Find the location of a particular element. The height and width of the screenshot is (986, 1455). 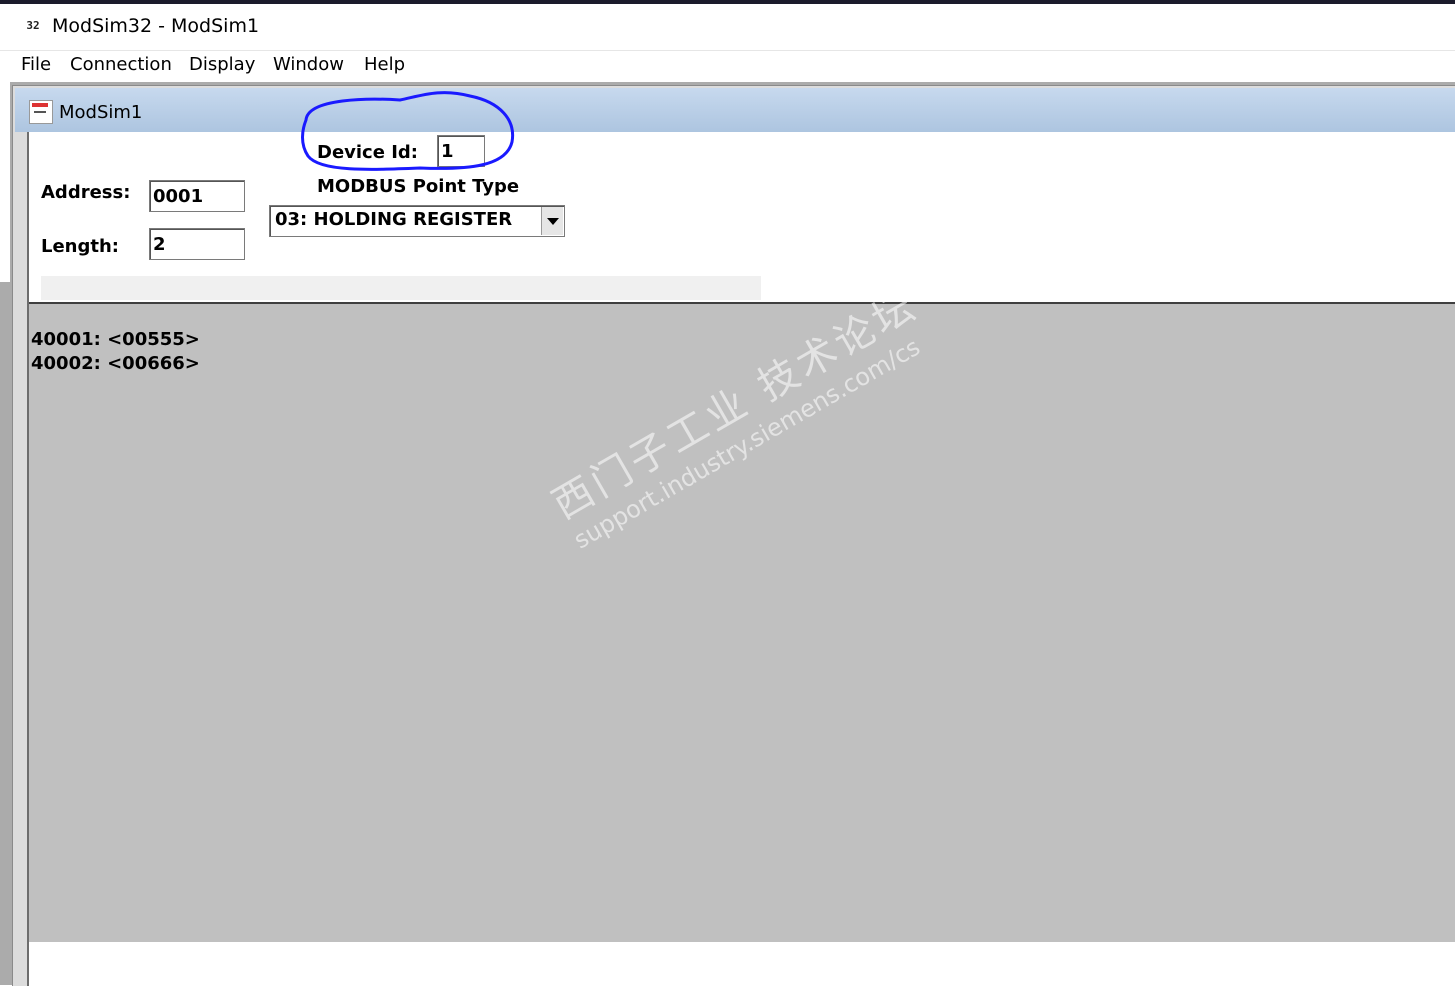

device-id-field is located at coordinates (461, 151).